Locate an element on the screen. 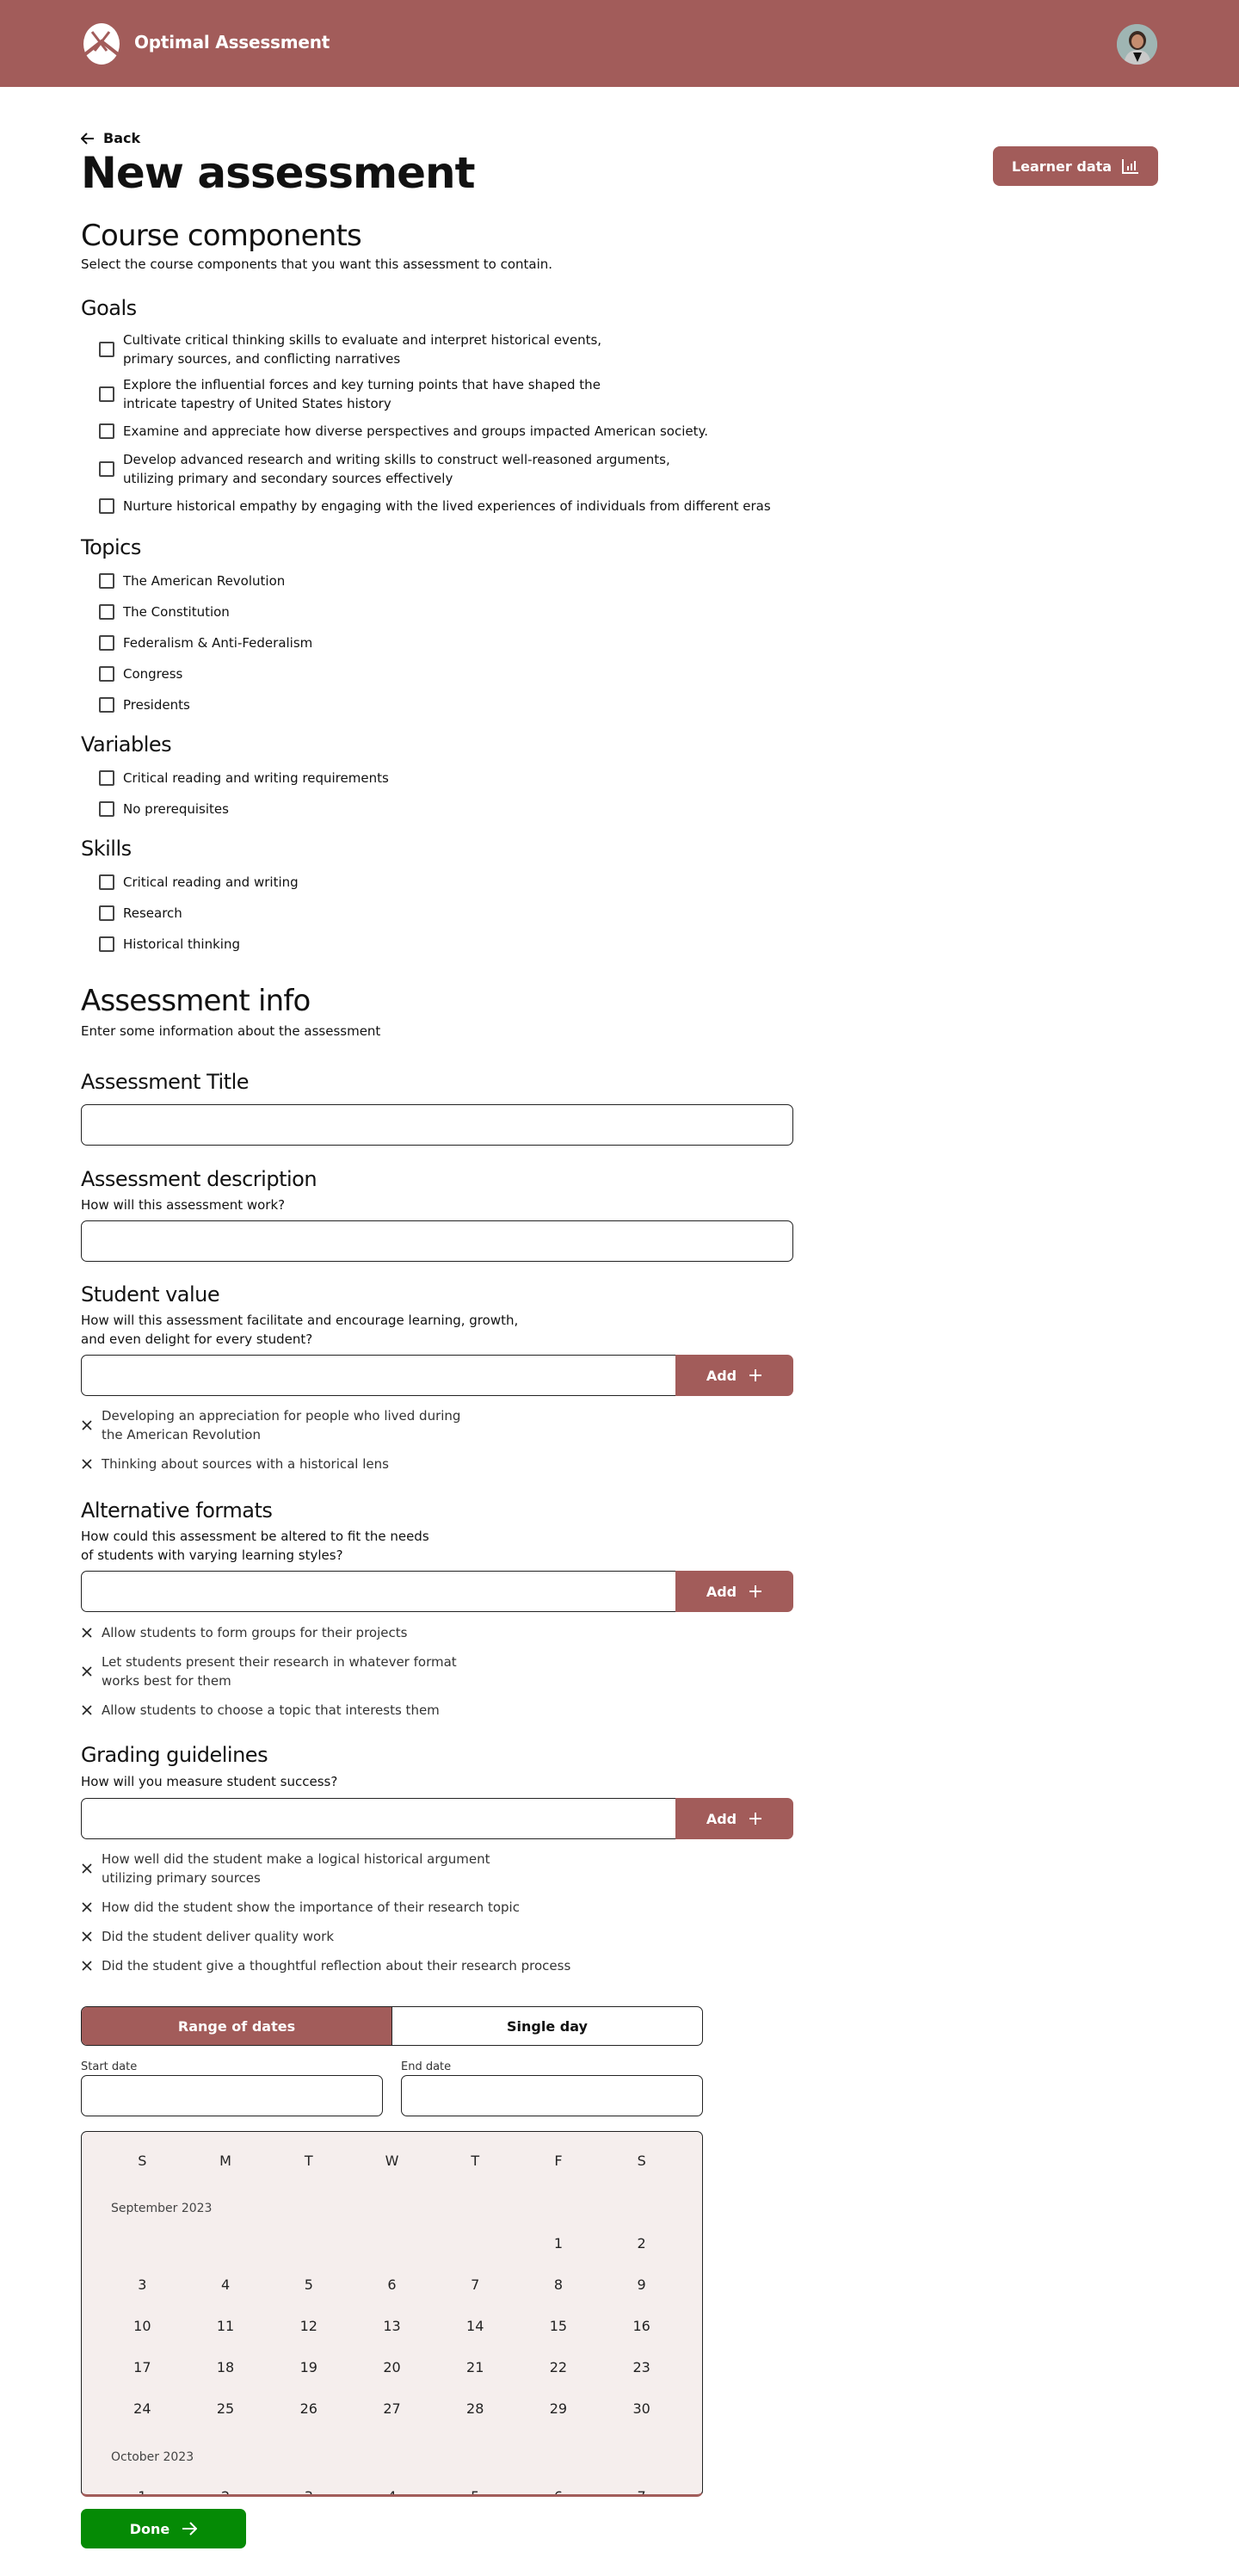  back-link: Back is located at coordinates (111, 138).